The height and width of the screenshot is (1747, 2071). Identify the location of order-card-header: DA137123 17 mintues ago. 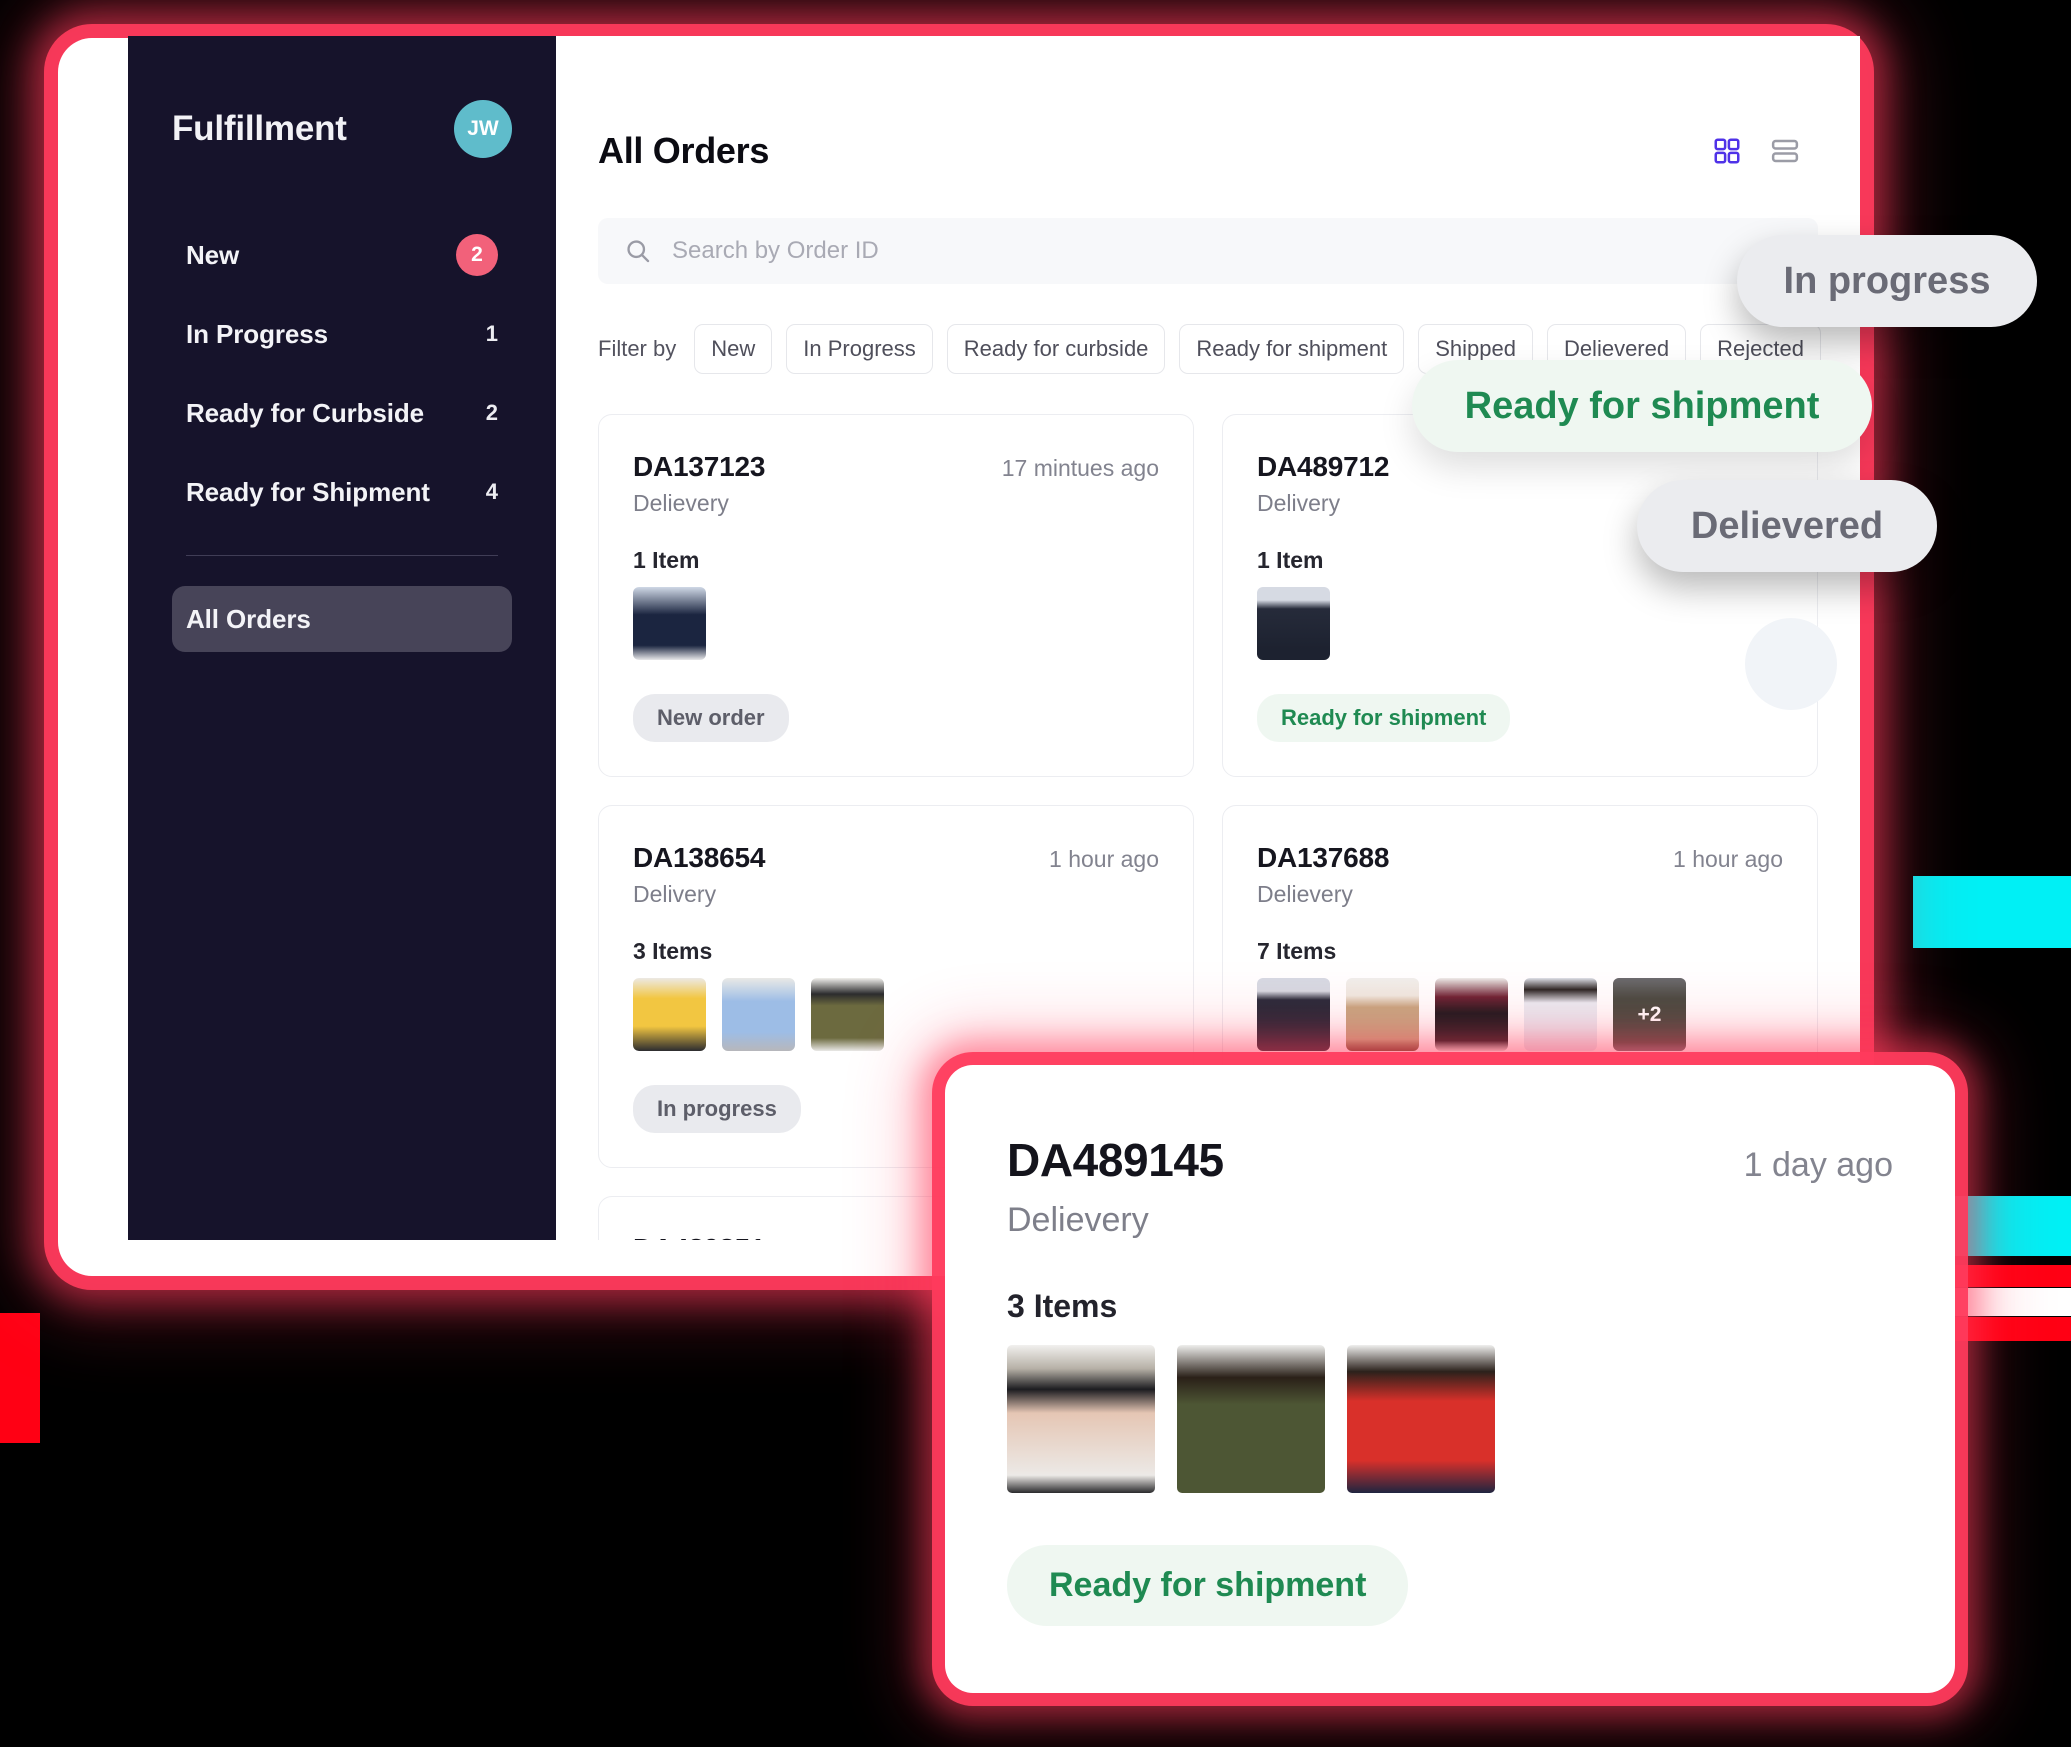
(896, 467).